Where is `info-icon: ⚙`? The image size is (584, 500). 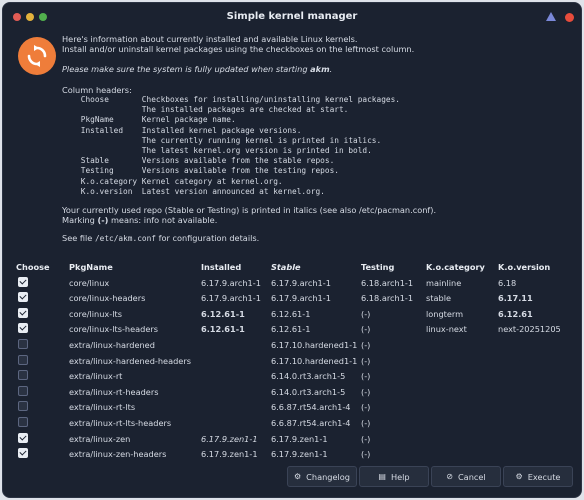
info-icon: ⚙ is located at coordinates (298, 476).